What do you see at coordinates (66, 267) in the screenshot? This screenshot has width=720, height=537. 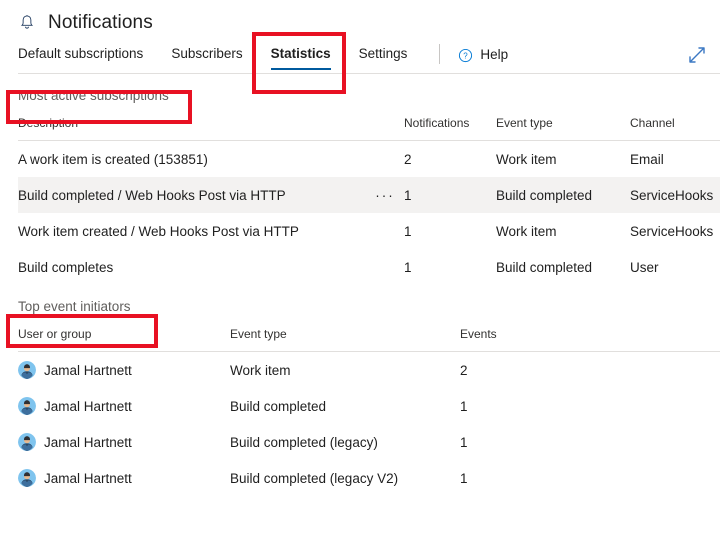 I see `cell-description: Build completes` at bounding box center [66, 267].